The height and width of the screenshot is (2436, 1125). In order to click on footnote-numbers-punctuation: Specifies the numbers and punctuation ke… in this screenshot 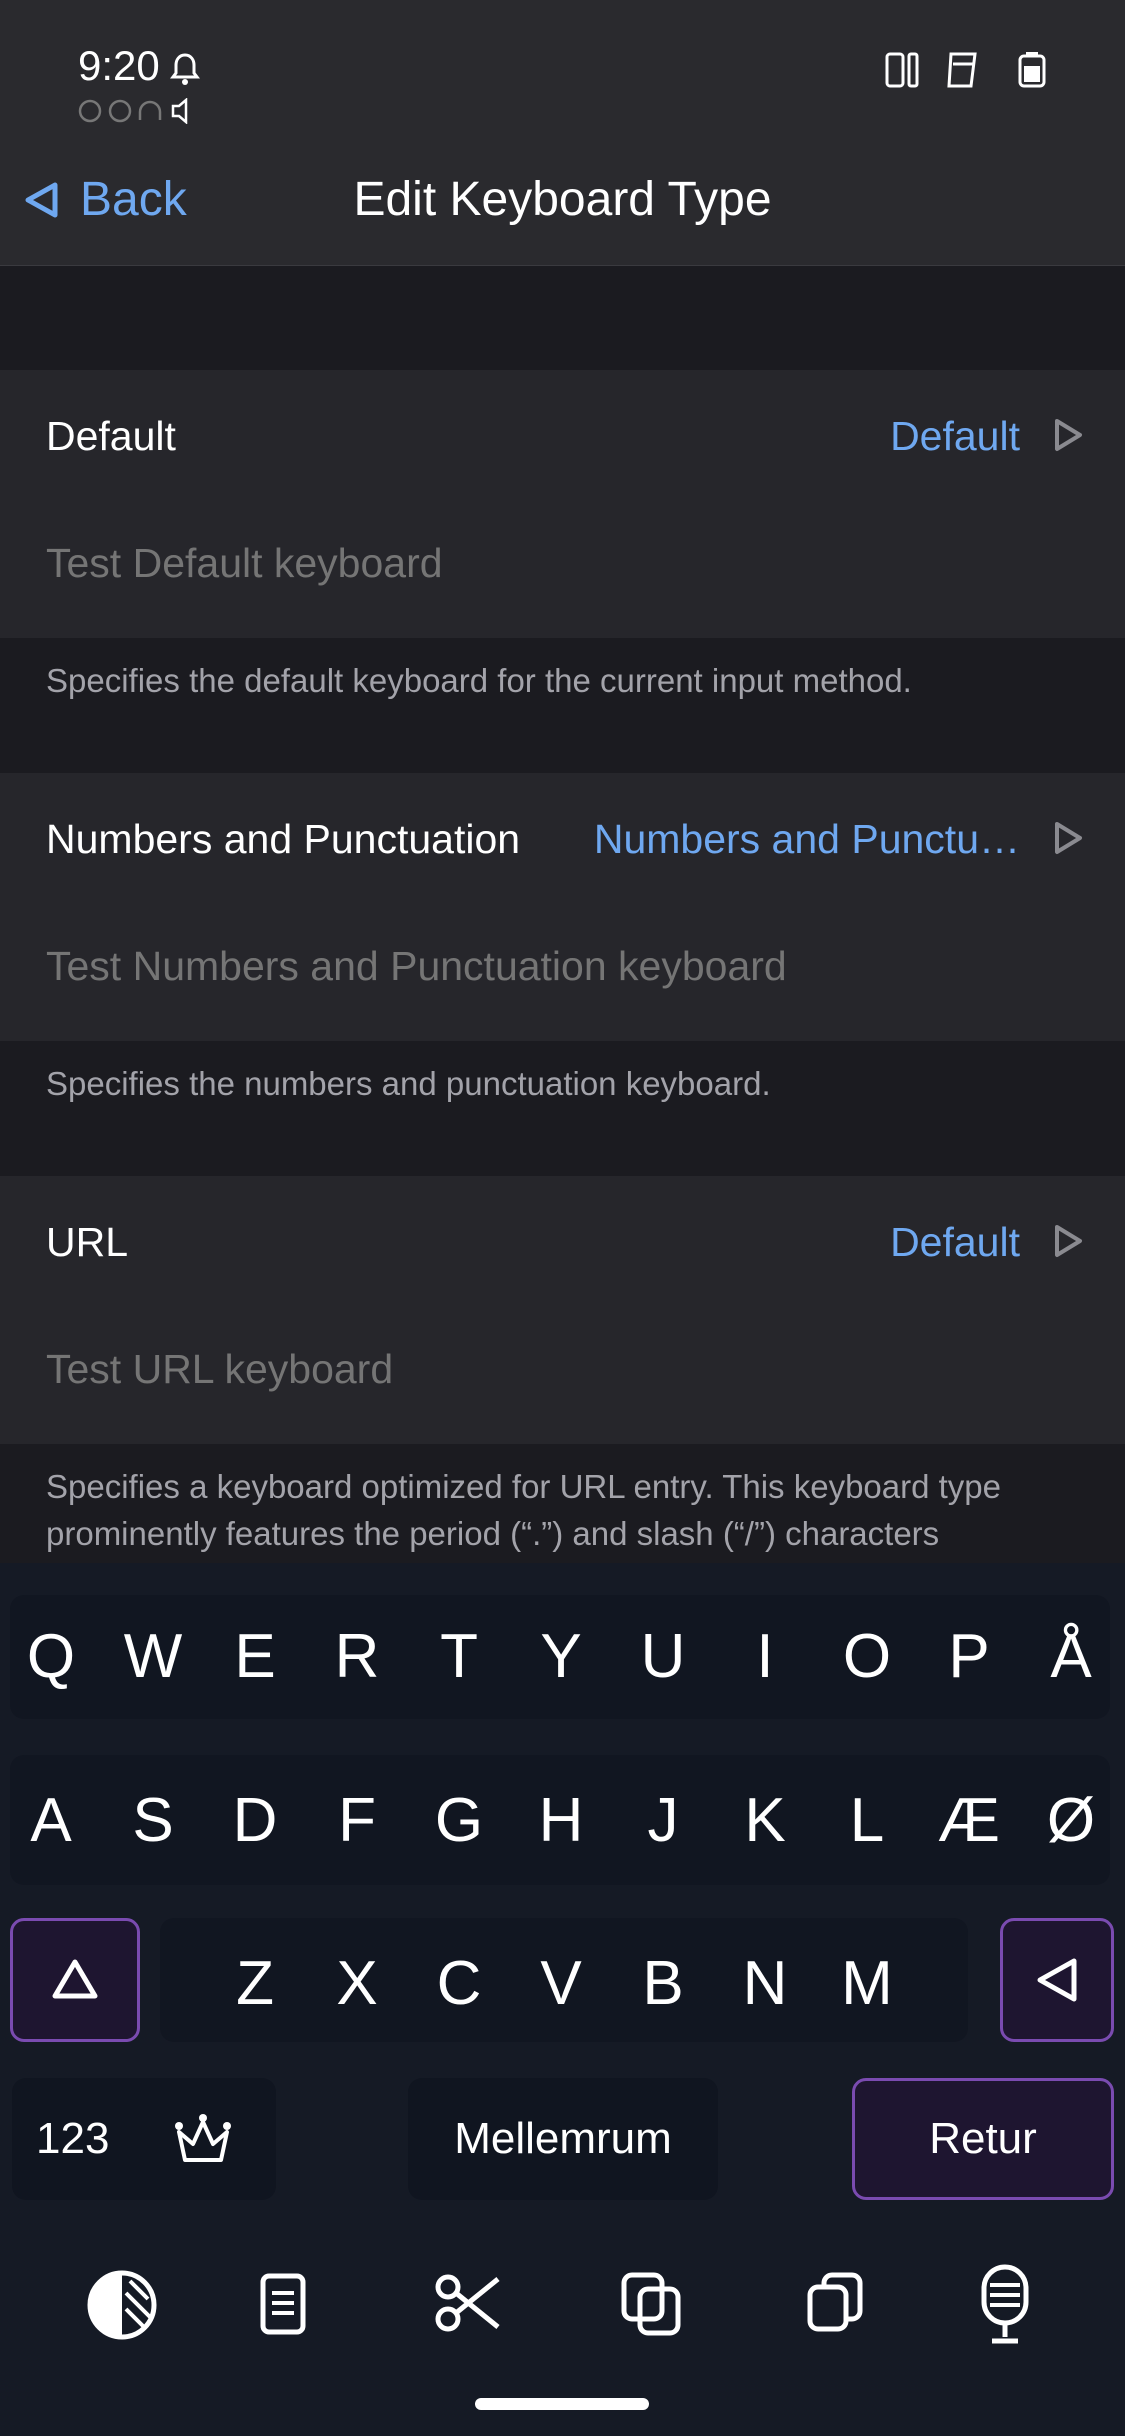, I will do `click(408, 1083)`.